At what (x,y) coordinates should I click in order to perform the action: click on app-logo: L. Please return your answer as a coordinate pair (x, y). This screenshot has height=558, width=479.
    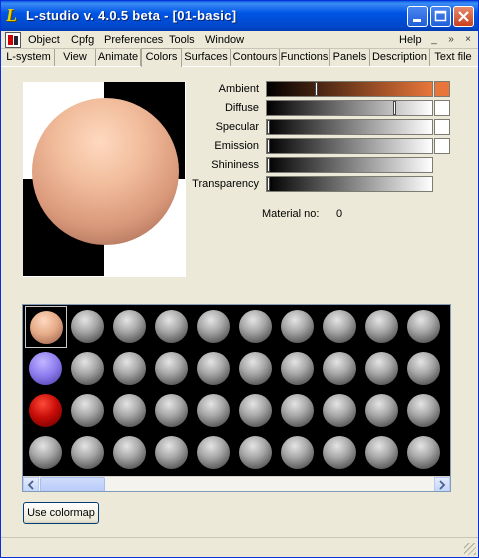
    Looking at the image, I should click on (11, 15).